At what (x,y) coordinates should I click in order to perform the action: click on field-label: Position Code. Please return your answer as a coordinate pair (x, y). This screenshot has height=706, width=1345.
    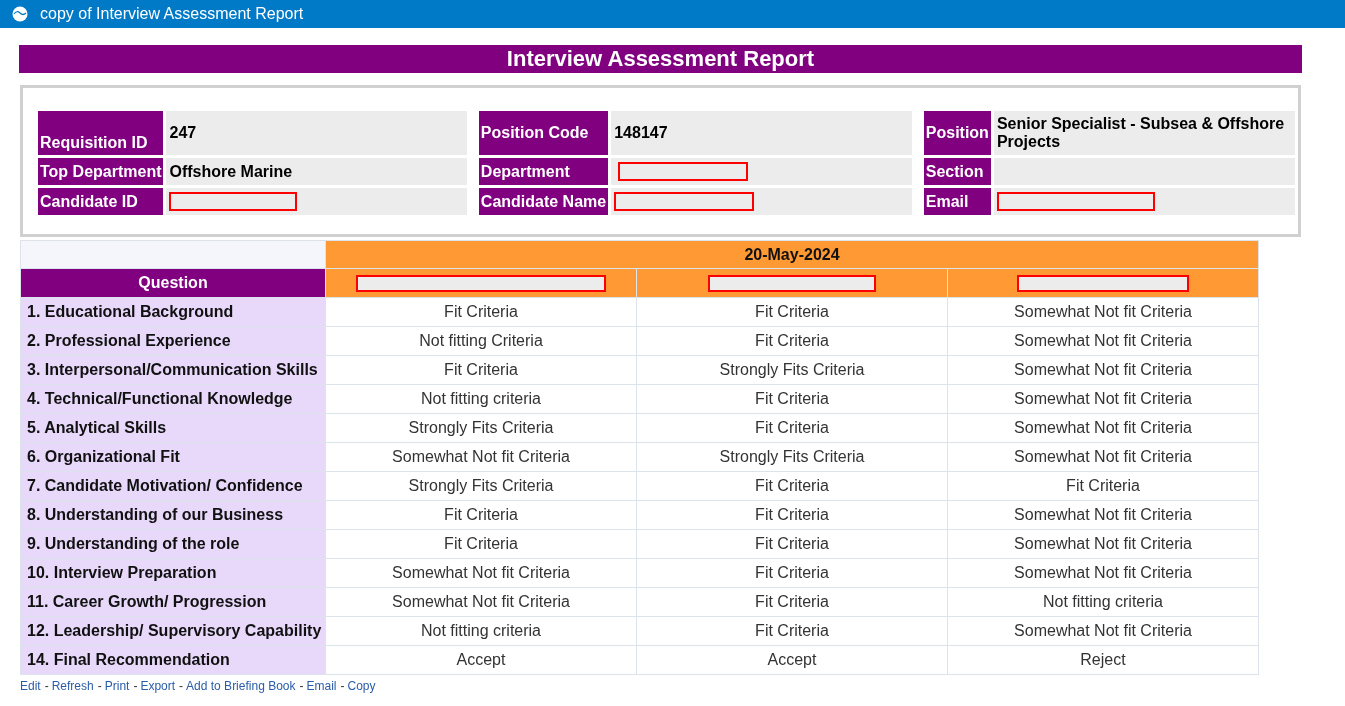
    Looking at the image, I should click on (543, 133).